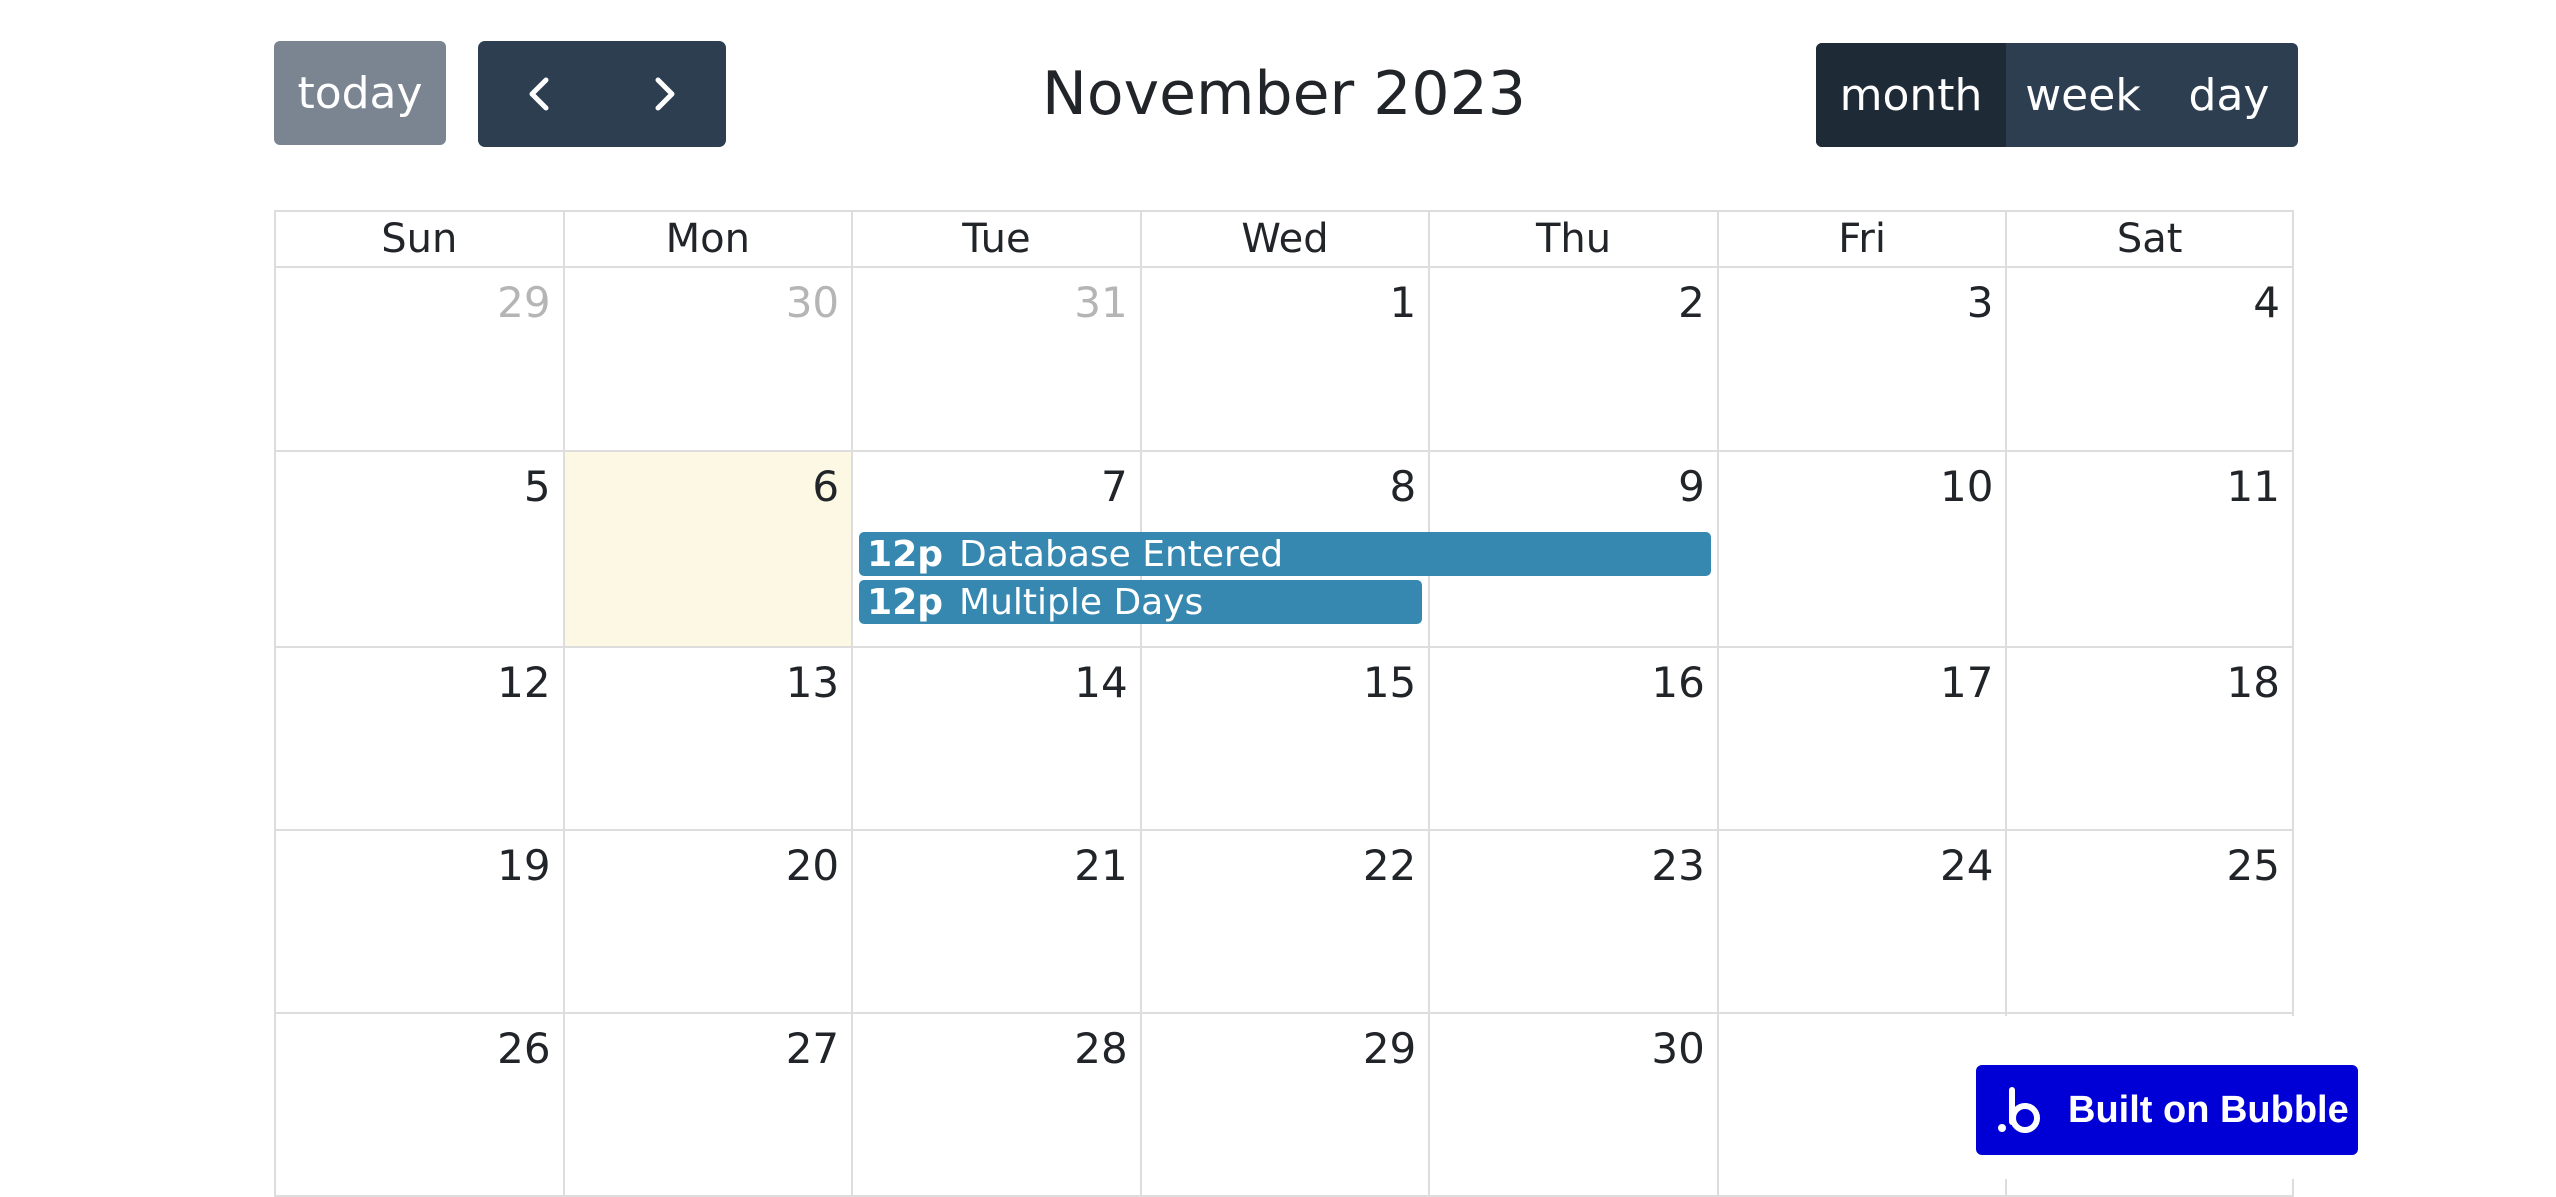  Describe the element at coordinates (1403, 486) in the screenshot. I see `day-number: 8` at that location.